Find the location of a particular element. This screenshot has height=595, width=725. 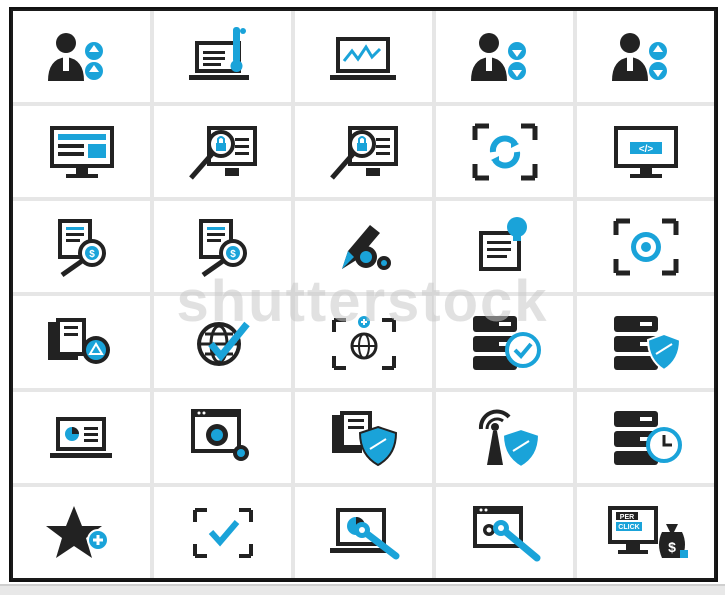

documents-shield-icon is located at coordinates (364, 439).